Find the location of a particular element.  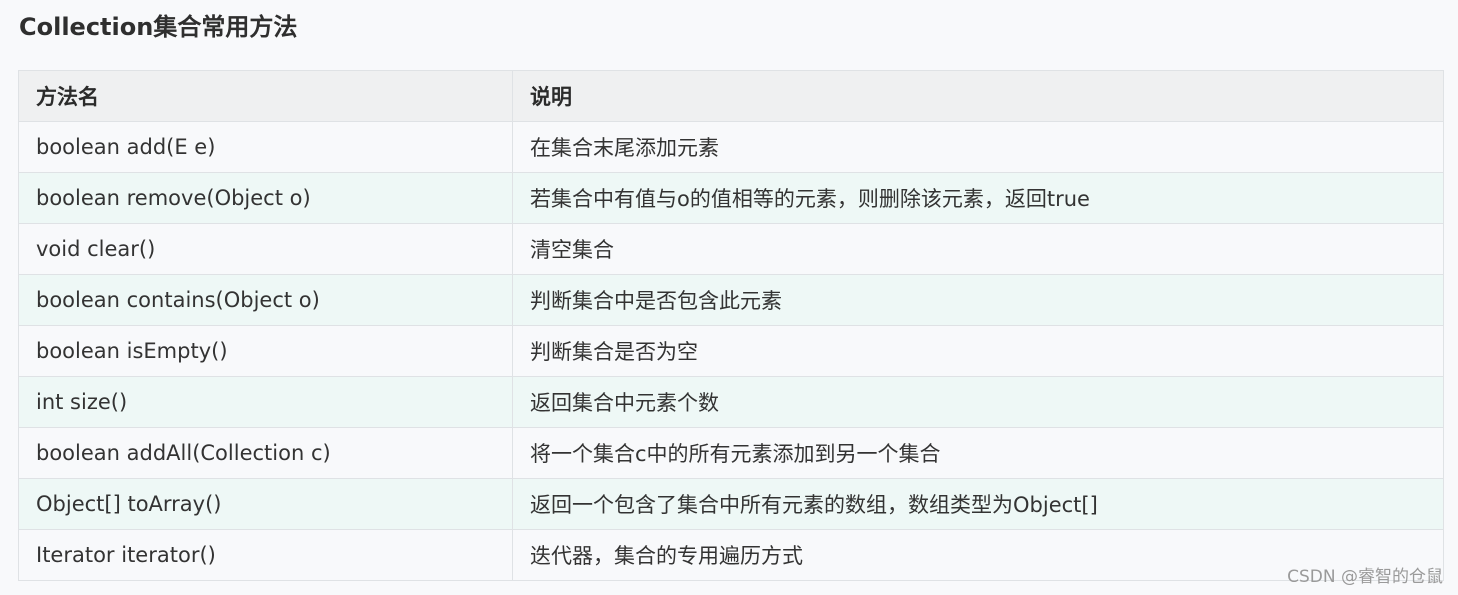

csdn-watermark: CSDN @睿智的仓鼠 is located at coordinates (1365, 577).